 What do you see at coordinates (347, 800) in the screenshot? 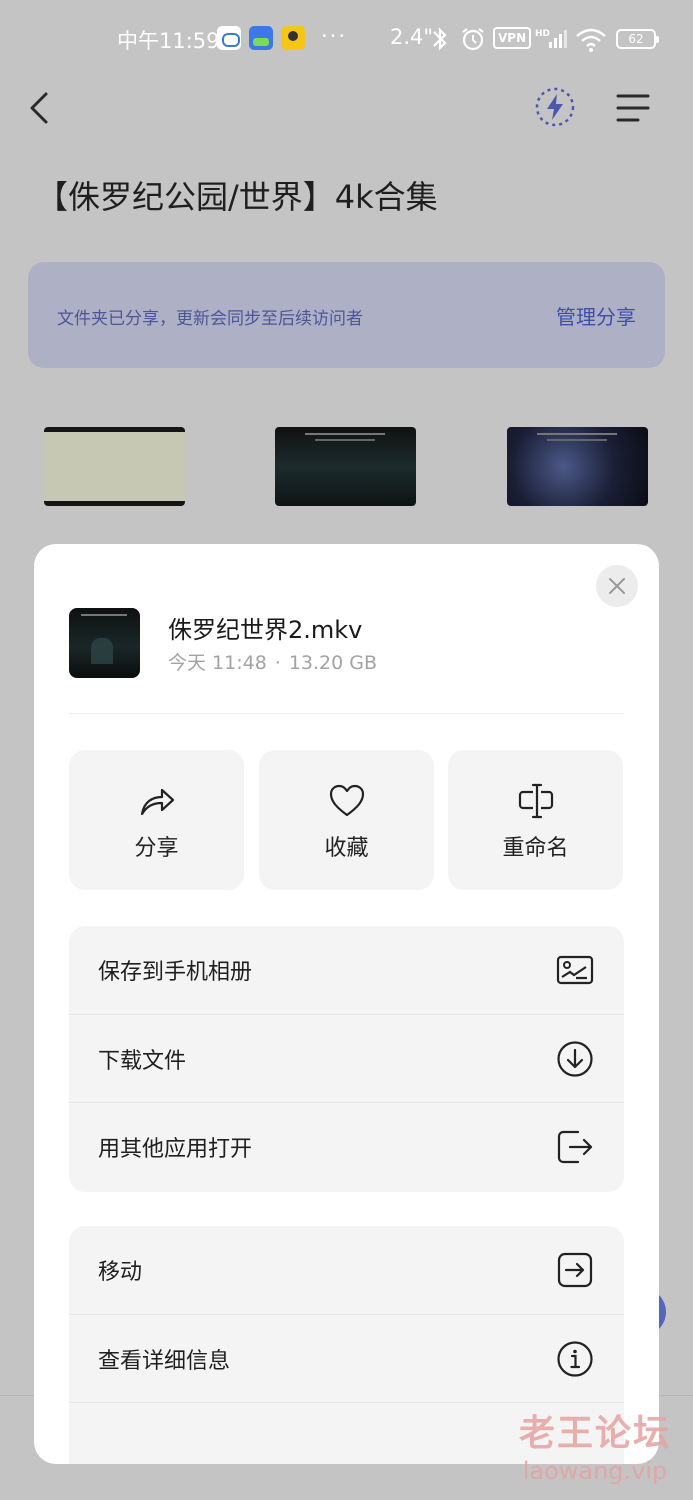
I see `heart-icon` at bounding box center [347, 800].